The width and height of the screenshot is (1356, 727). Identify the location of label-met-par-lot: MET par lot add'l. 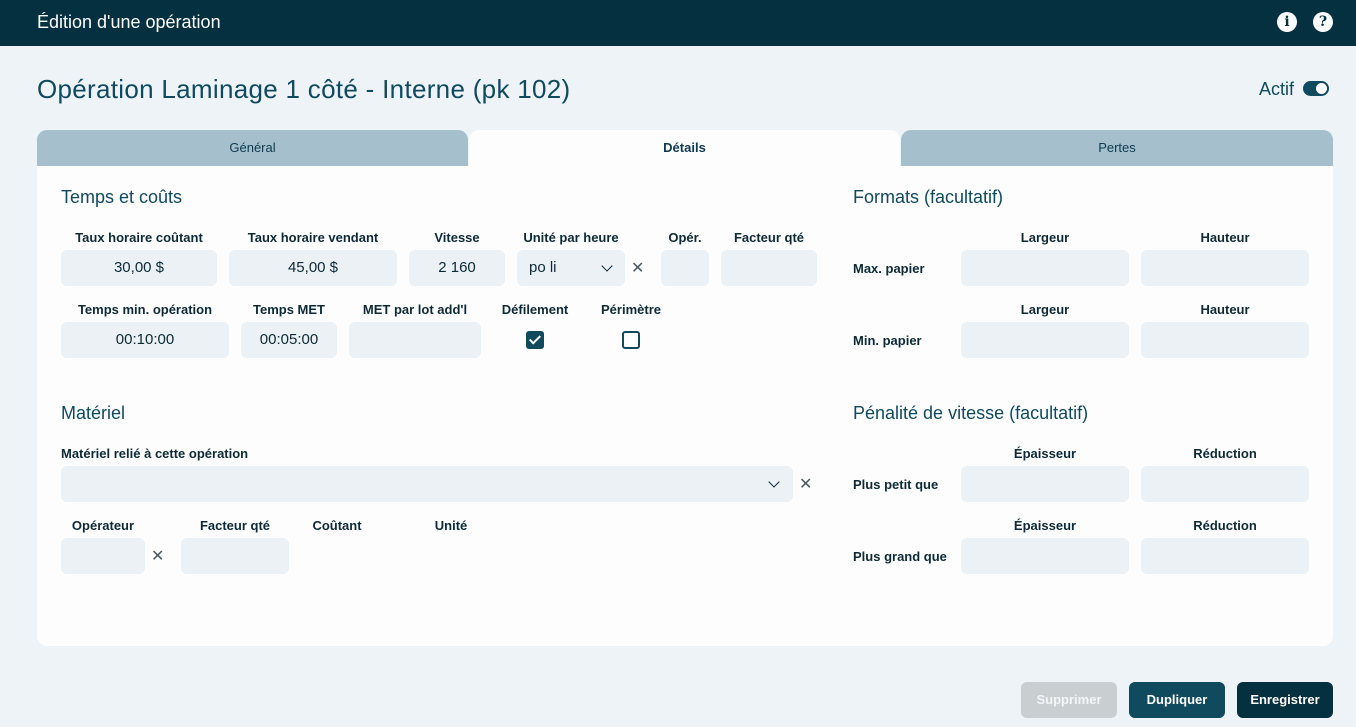
(415, 309).